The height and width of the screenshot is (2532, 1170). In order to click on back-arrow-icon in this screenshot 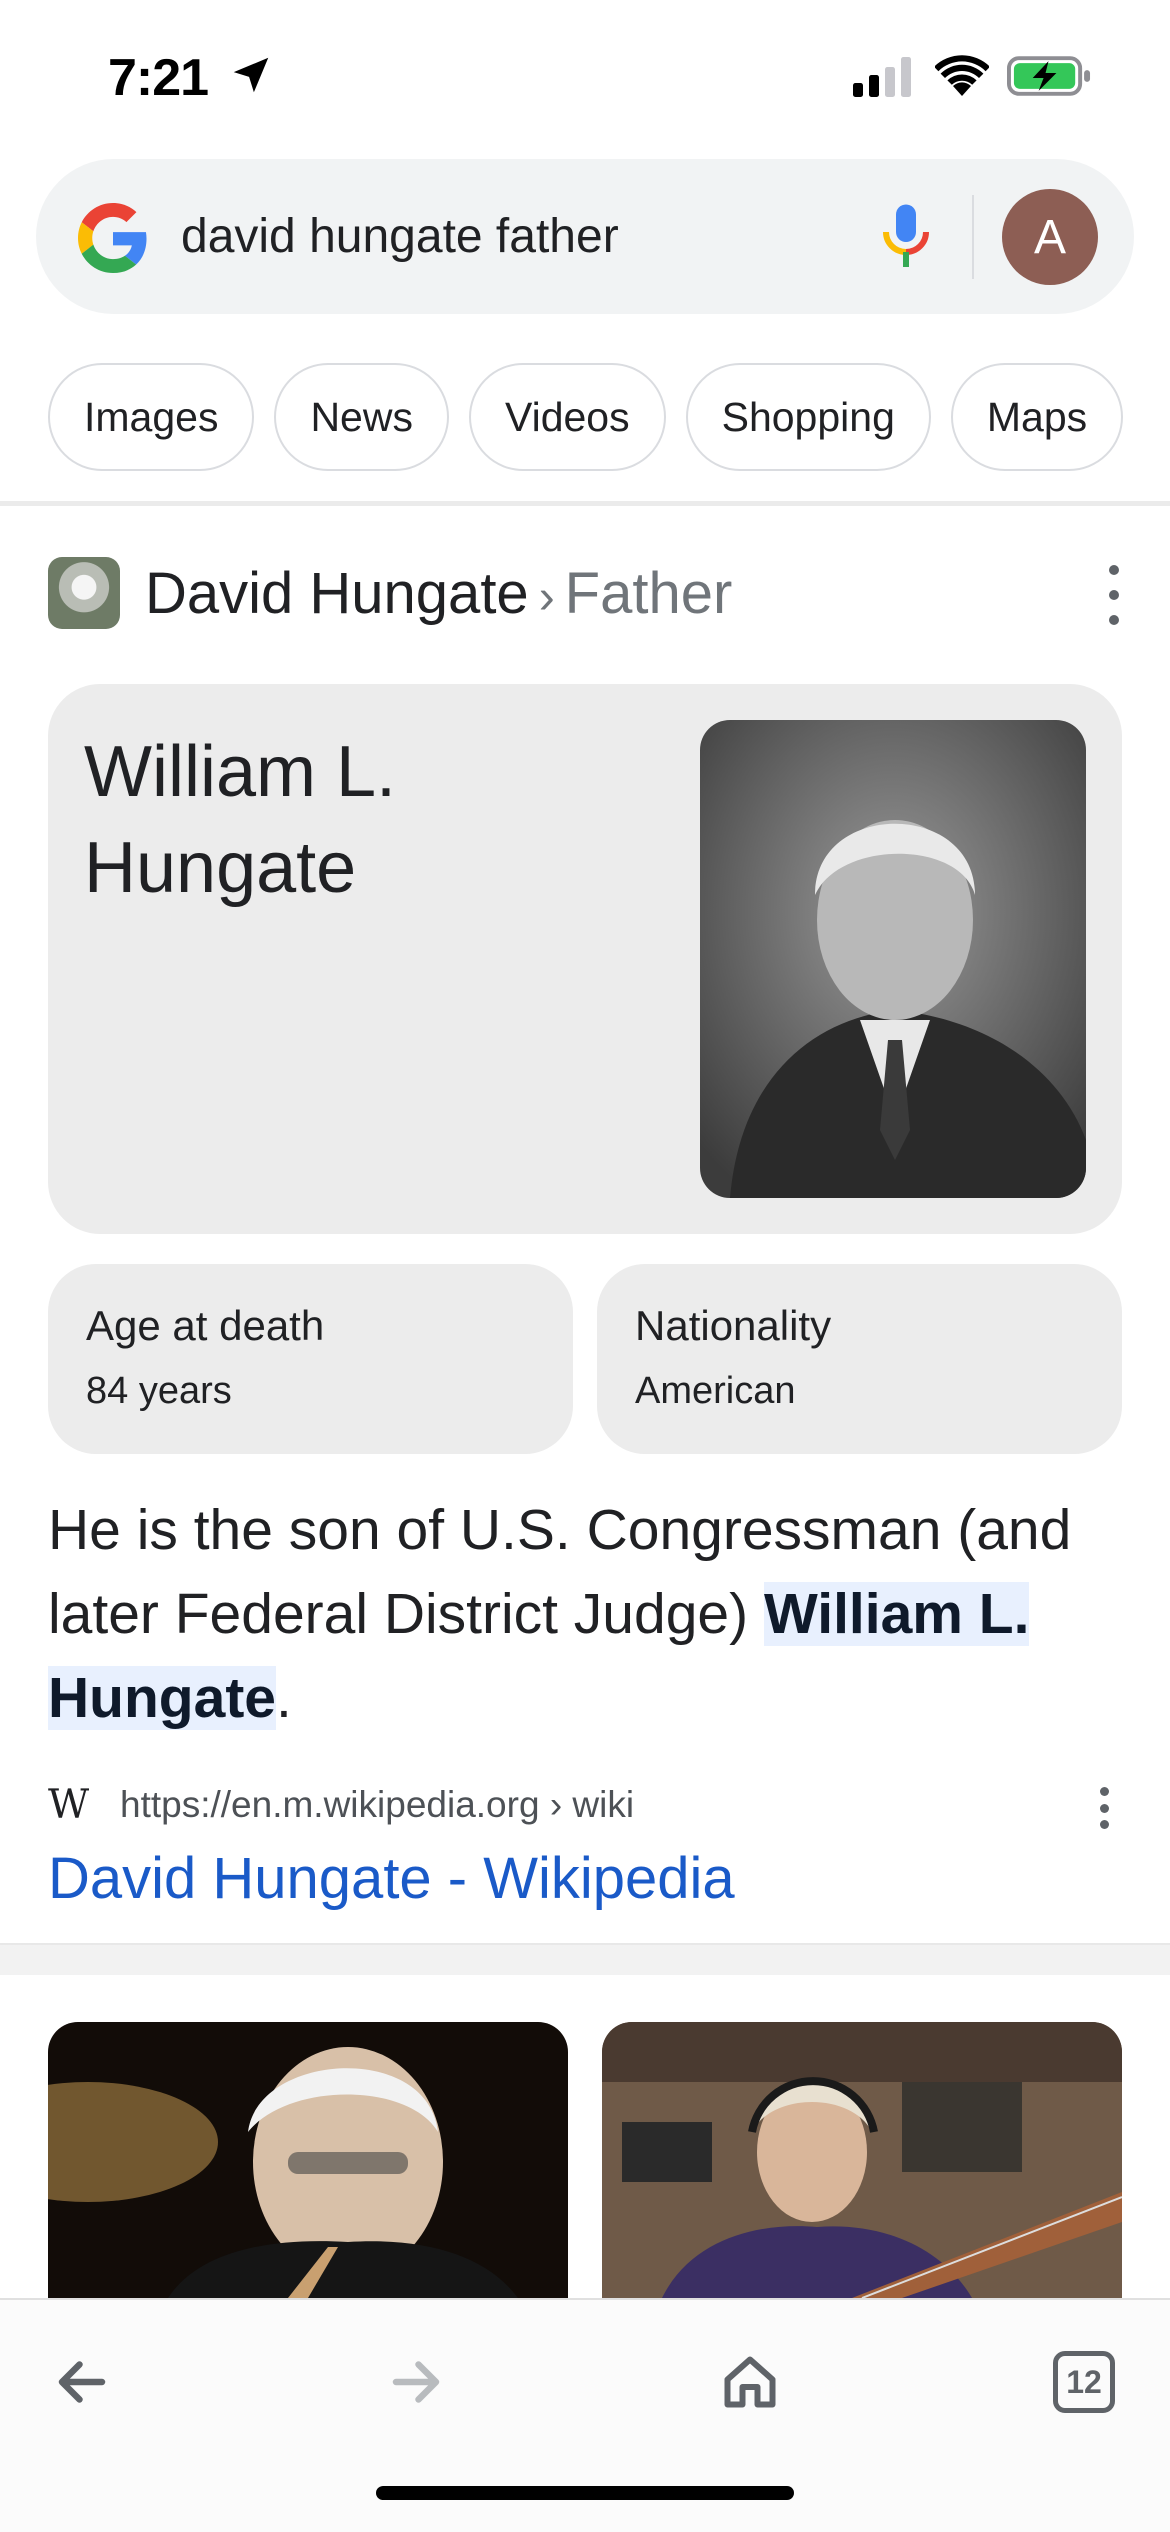, I will do `click(82, 2382)`.